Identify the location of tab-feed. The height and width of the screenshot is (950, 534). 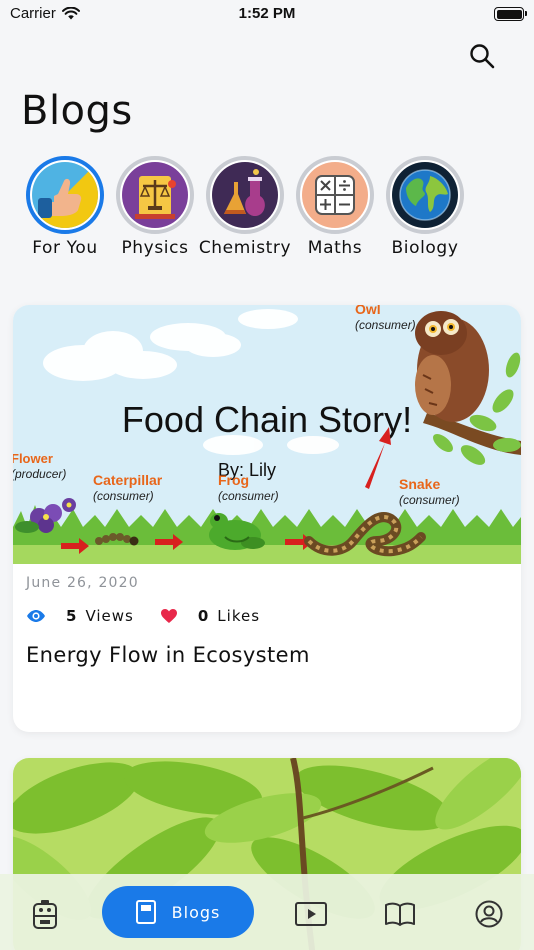
(45, 914).